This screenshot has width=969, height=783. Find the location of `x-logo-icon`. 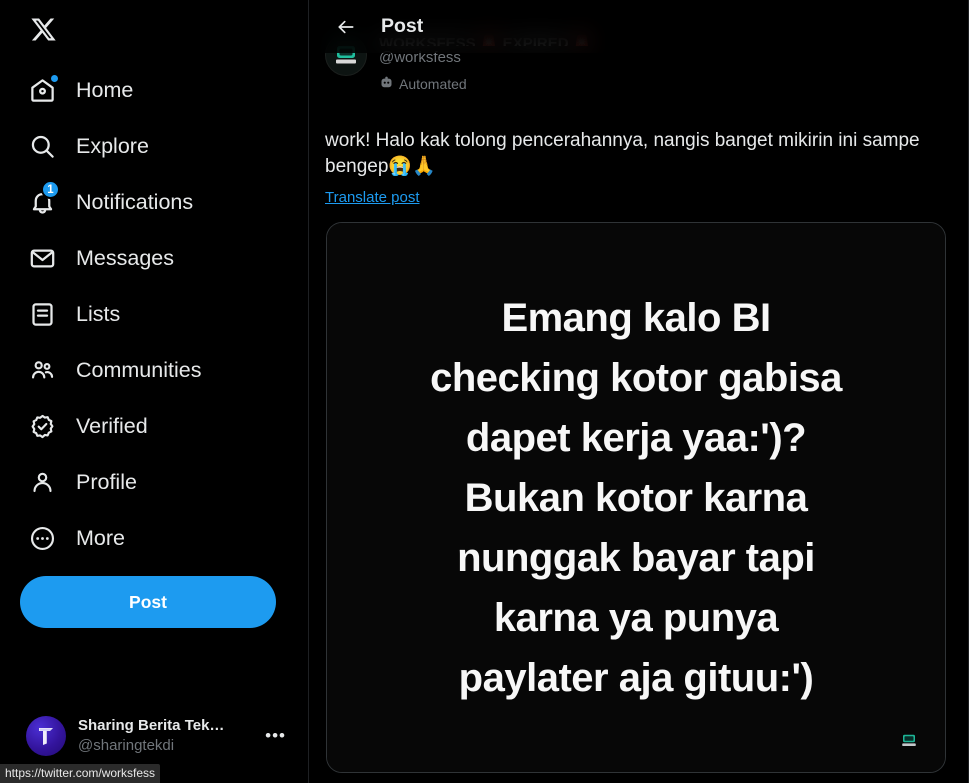

x-logo-icon is located at coordinates (43, 29).